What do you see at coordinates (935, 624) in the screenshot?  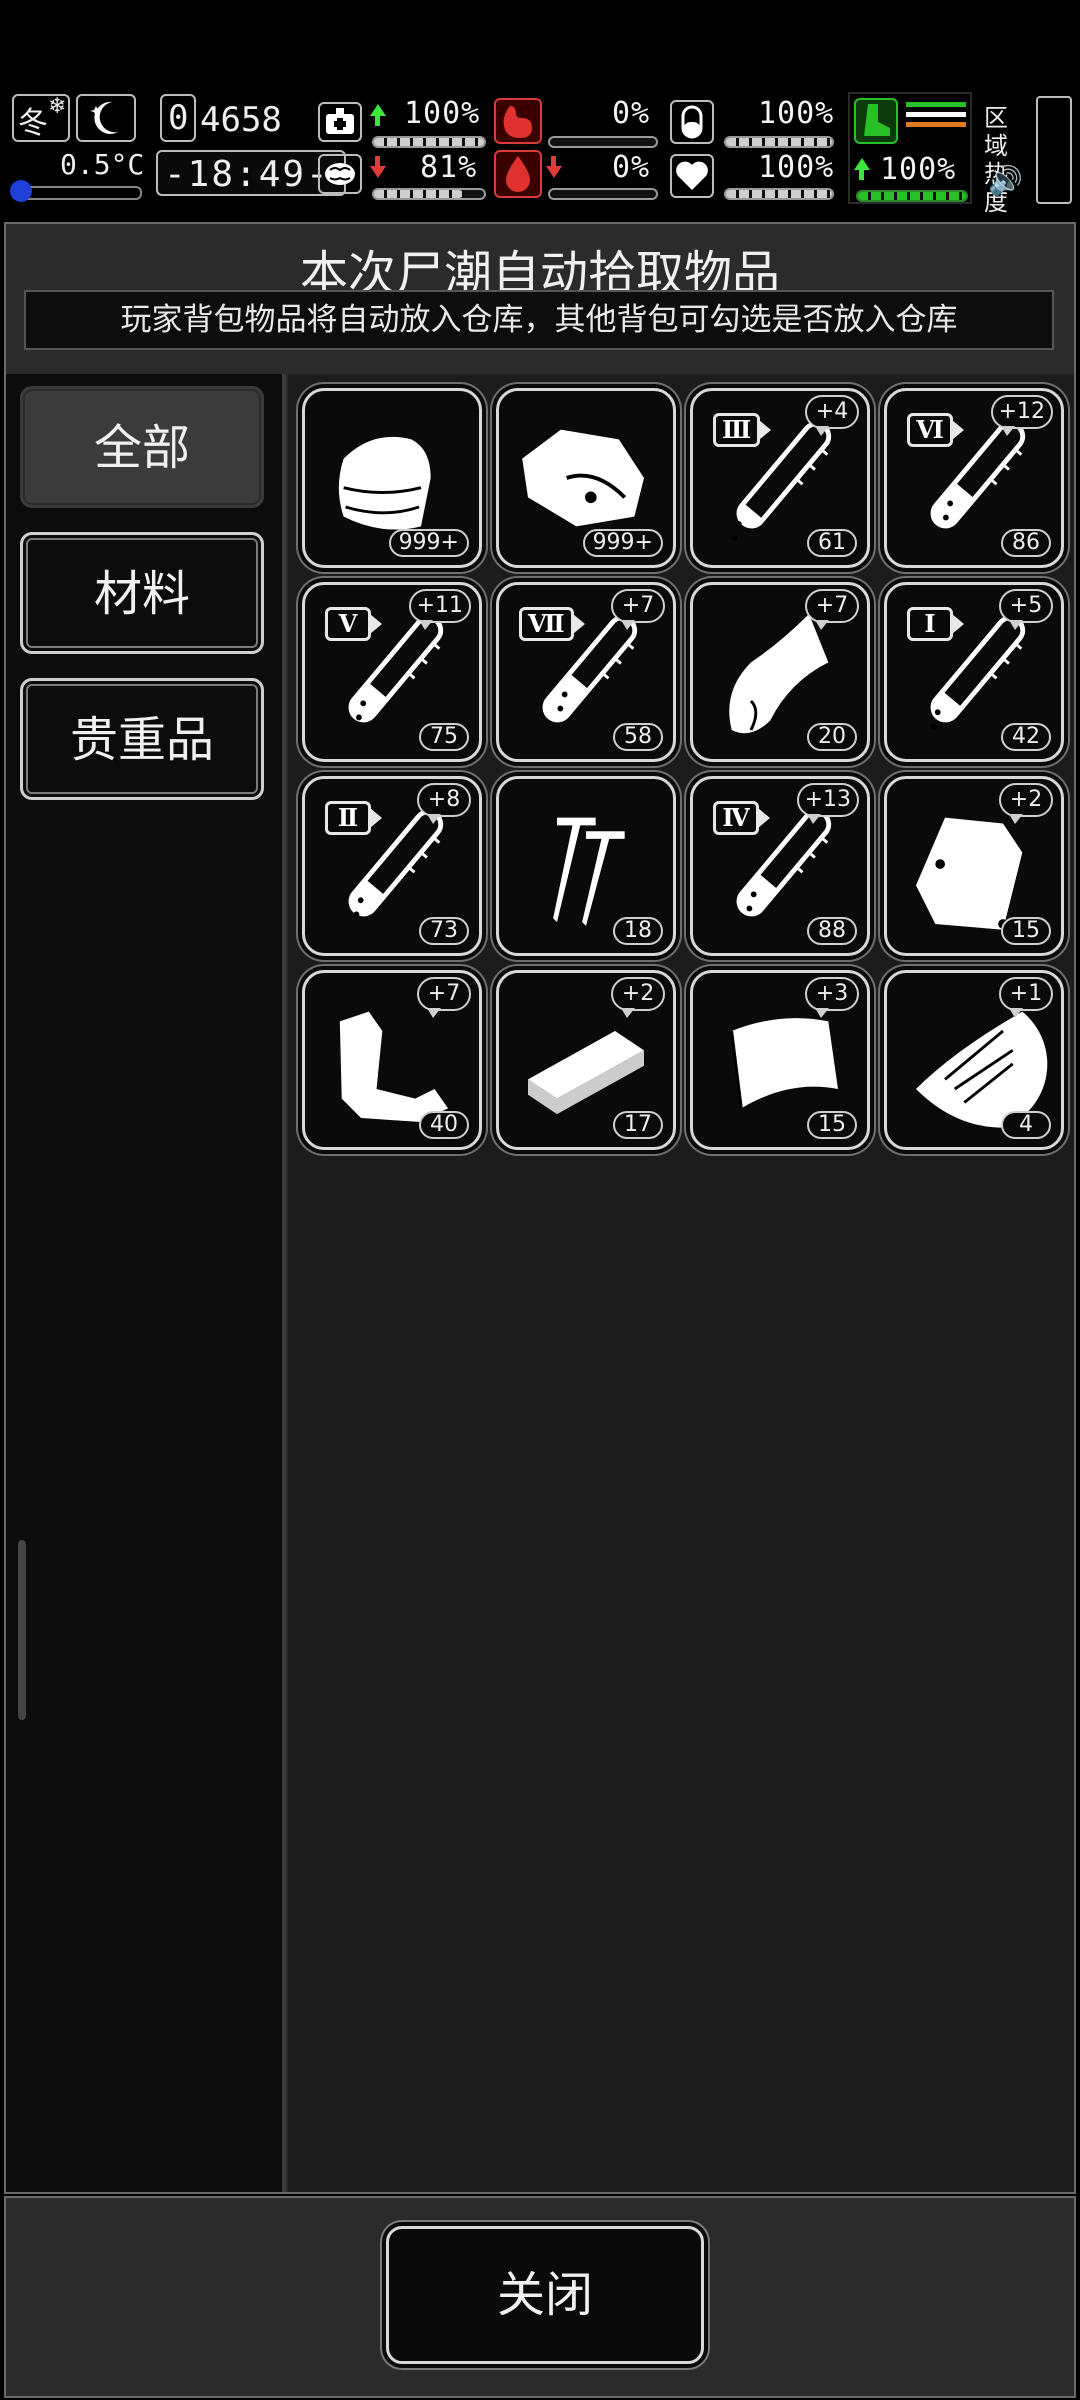 I see `tier-badge: Ⅰ` at bounding box center [935, 624].